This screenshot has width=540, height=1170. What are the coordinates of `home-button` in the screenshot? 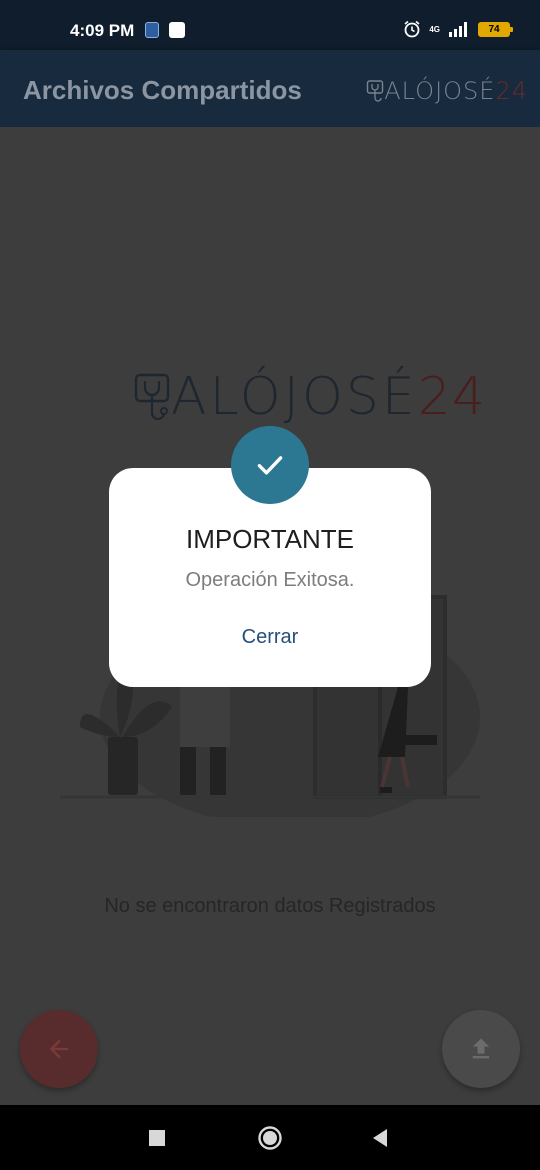 It's located at (270, 1137).